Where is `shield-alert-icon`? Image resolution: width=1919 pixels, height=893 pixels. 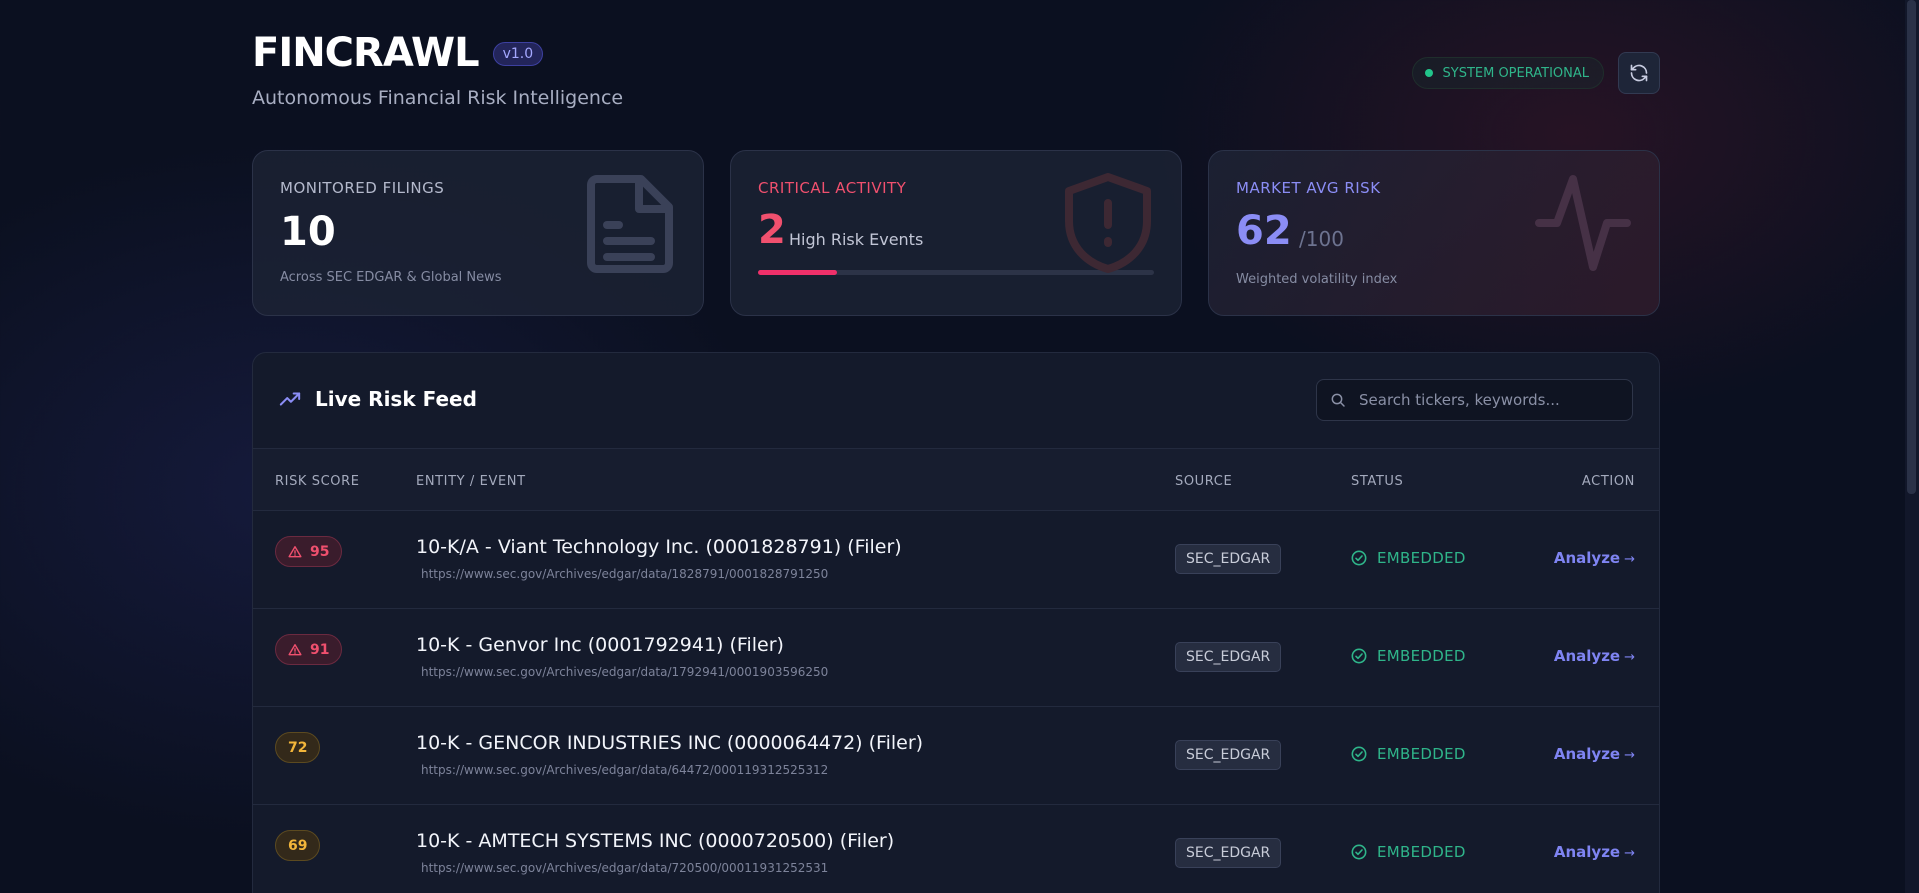 shield-alert-icon is located at coordinates (1108, 223).